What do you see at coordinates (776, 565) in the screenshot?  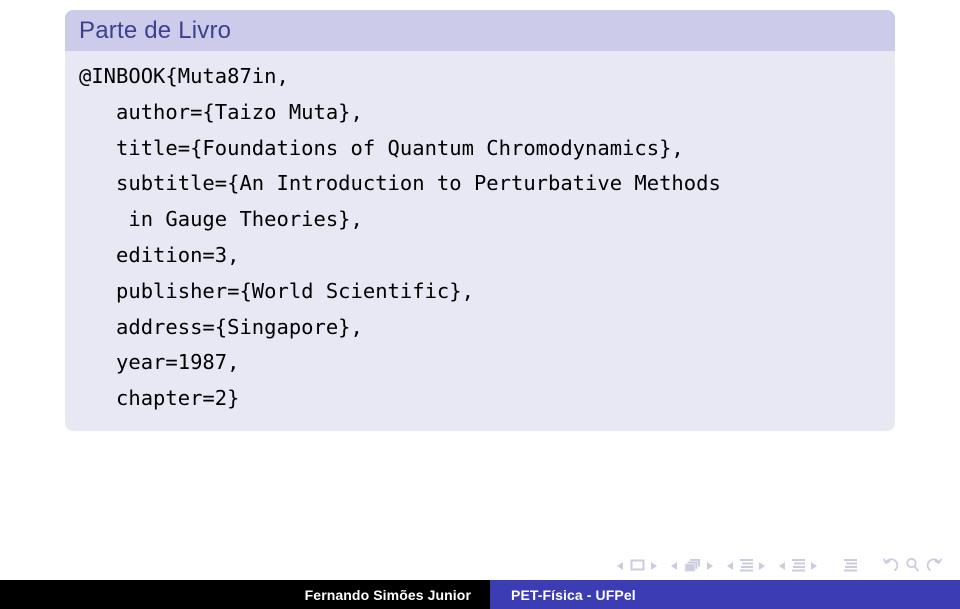 I see `beamer-navigation-bar` at bounding box center [776, 565].